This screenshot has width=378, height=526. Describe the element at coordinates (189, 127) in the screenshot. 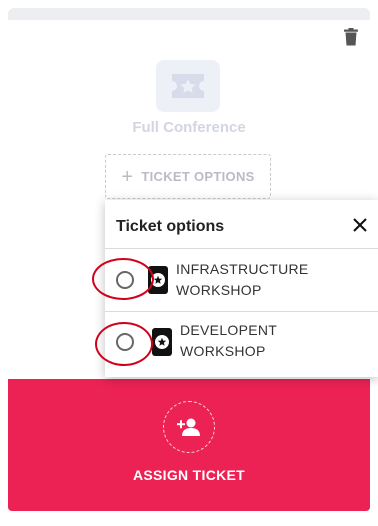

I see `ticket-name: Full Conference` at that location.